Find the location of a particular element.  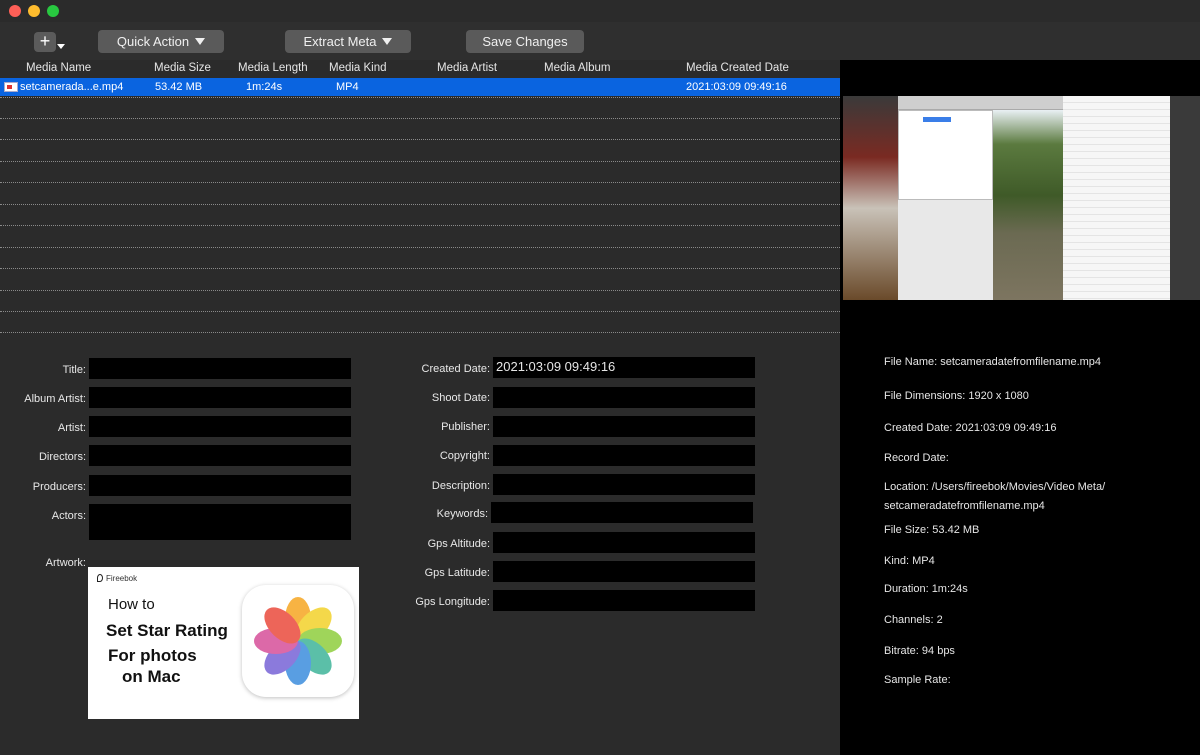

quick-action-button: Quick Action is located at coordinates (161, 41).